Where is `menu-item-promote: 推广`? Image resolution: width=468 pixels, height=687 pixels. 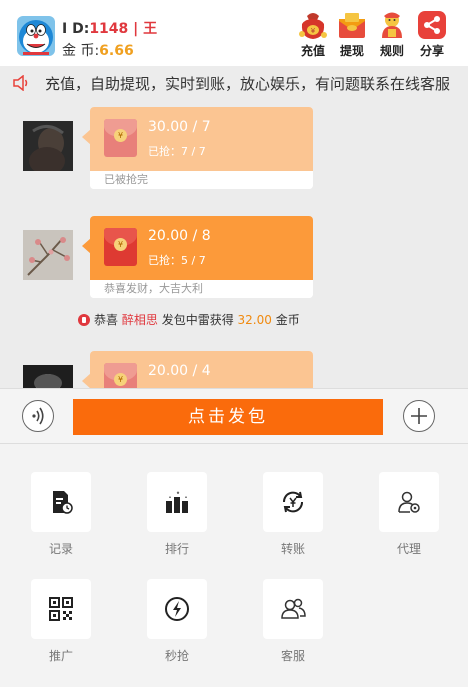
menu-item-promote: 推广 is located at coordinates (61, 621).